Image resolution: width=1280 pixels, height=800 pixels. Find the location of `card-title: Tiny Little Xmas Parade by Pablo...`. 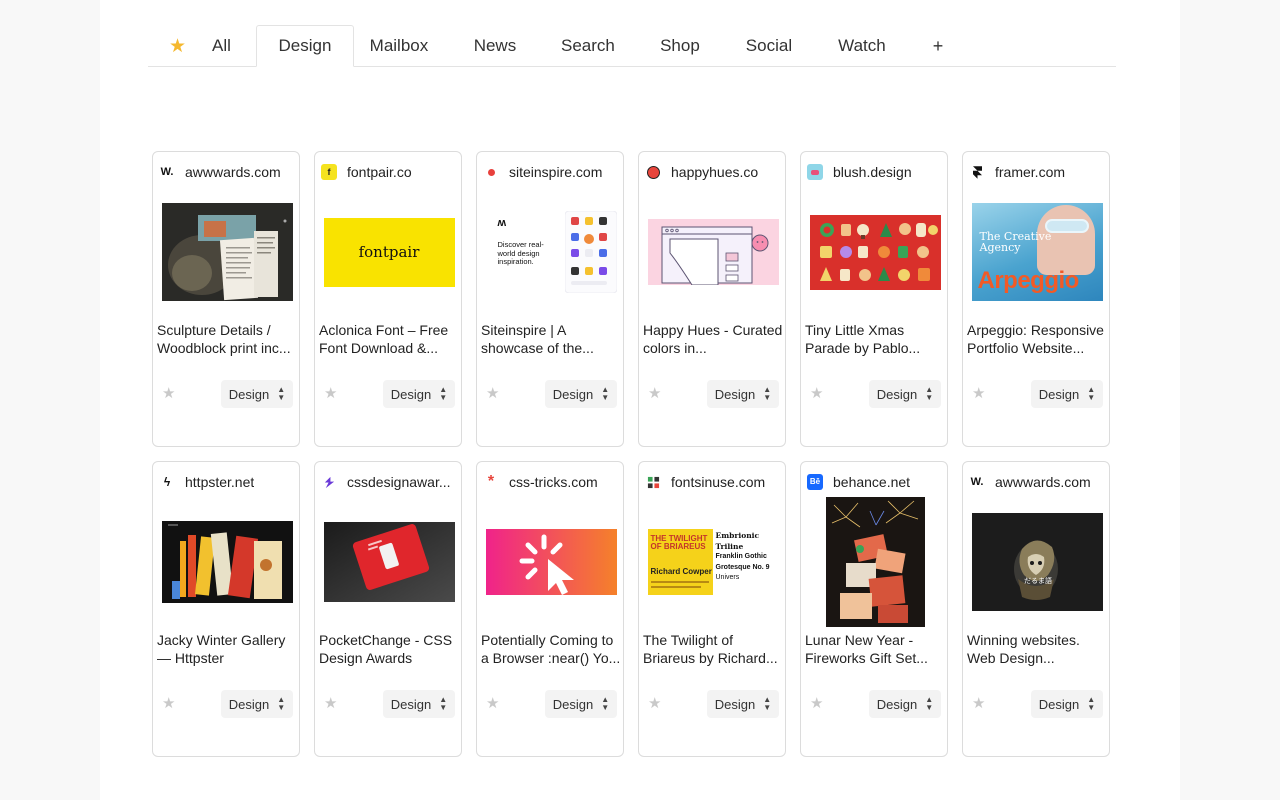

card-title: Tiny Little Xmas Parade by Pablo... is located at coordinates (875, 339).